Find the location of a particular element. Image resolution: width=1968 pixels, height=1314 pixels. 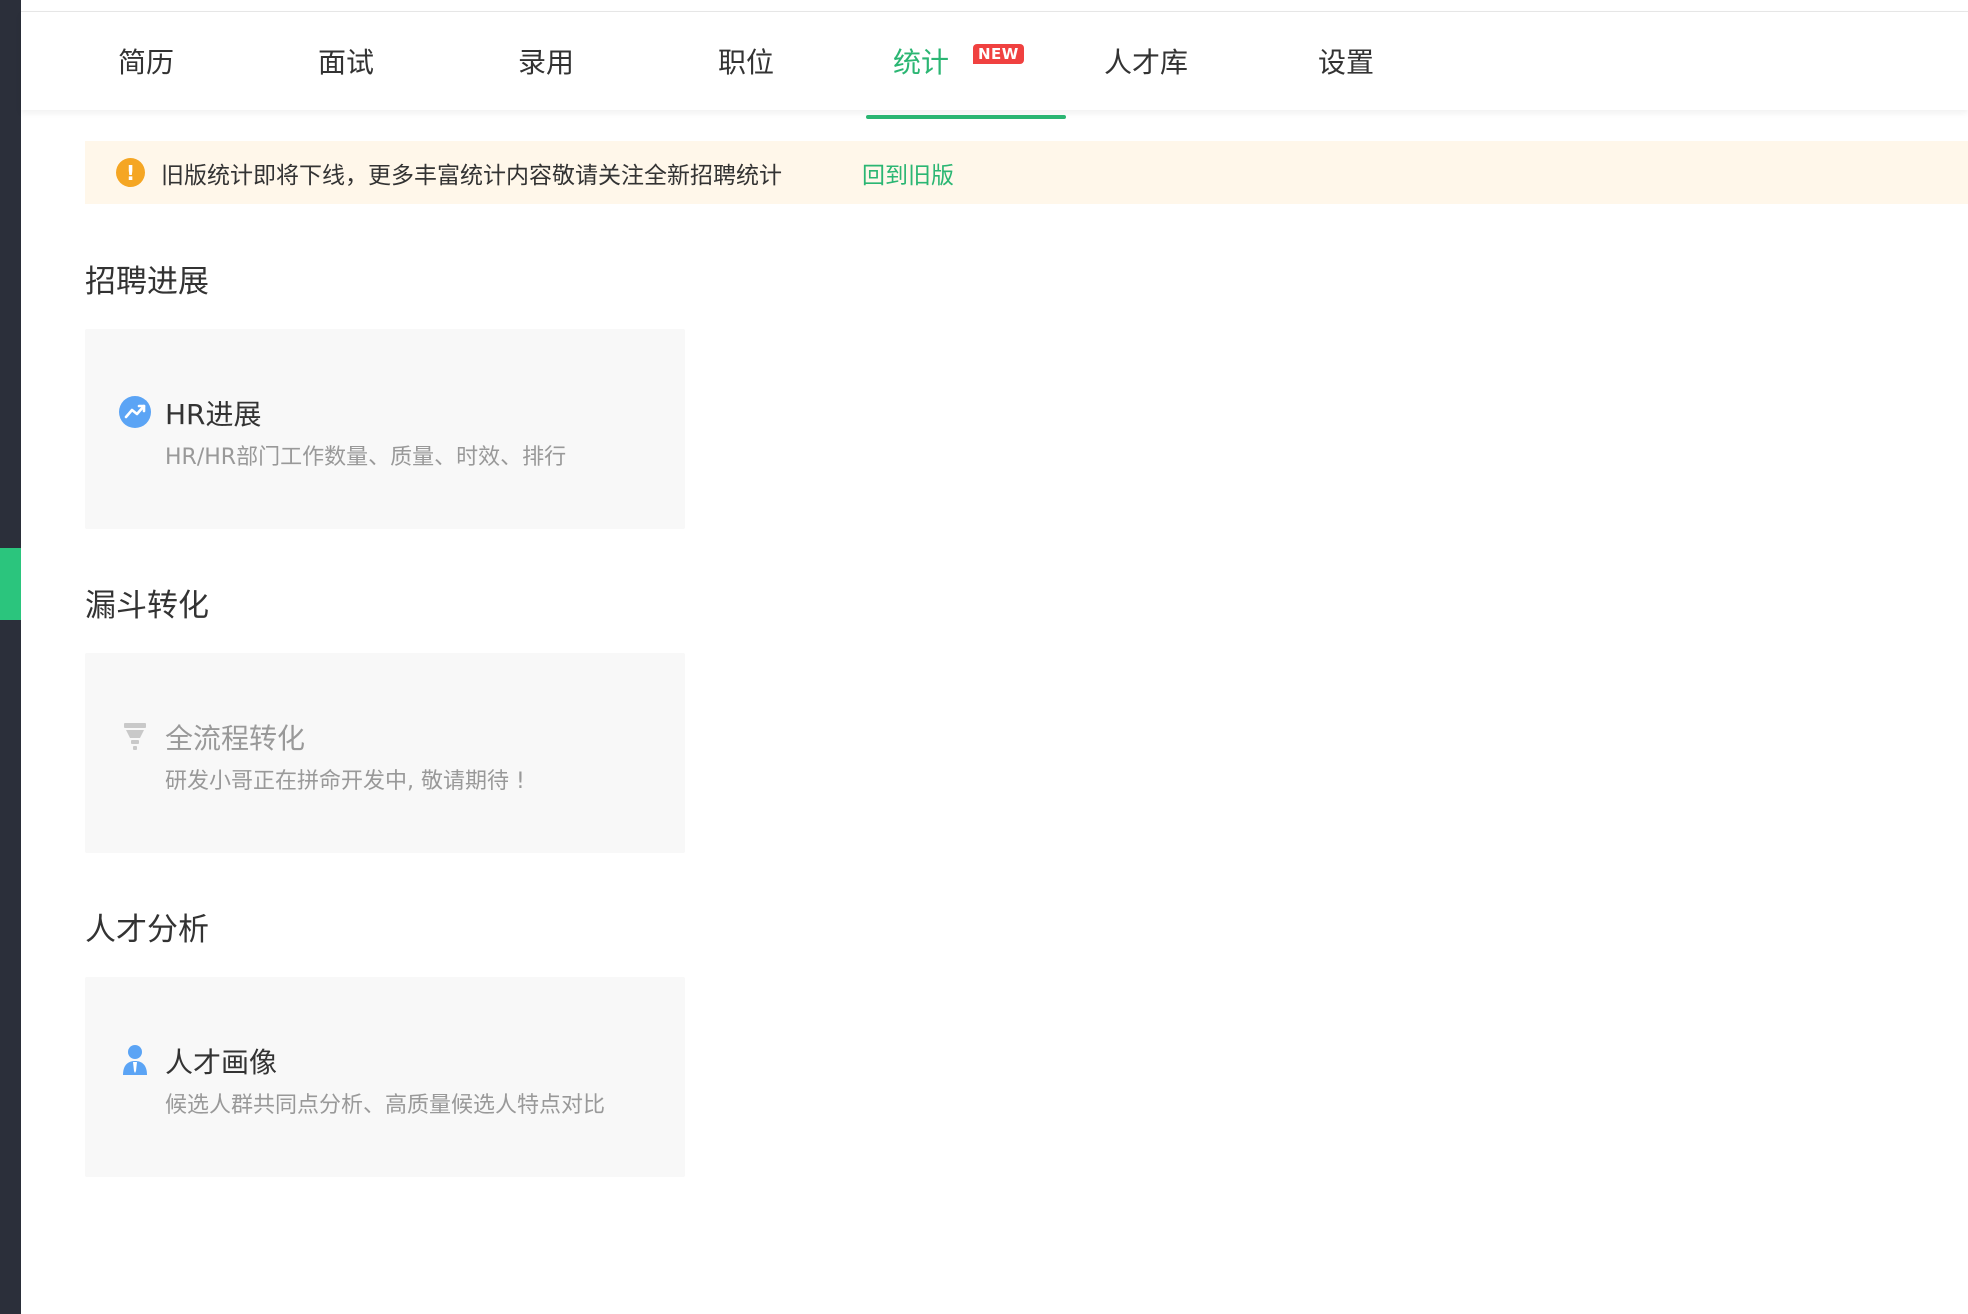

section-title-recruit-progress: 招聘进展 is located at coordinates (147, 282).